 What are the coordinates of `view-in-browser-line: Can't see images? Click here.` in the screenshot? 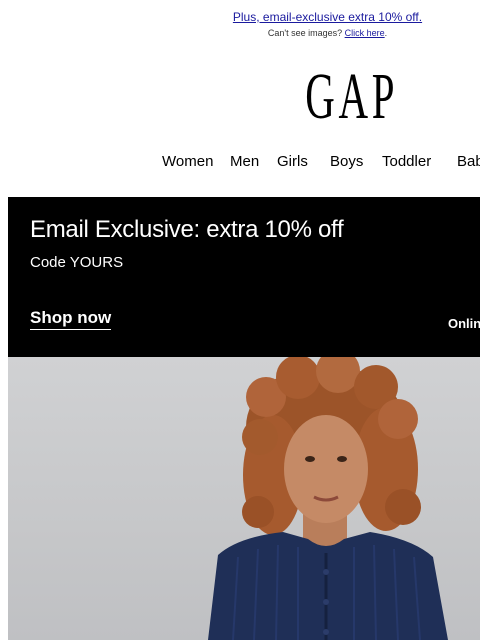 It's located at (327, 33).